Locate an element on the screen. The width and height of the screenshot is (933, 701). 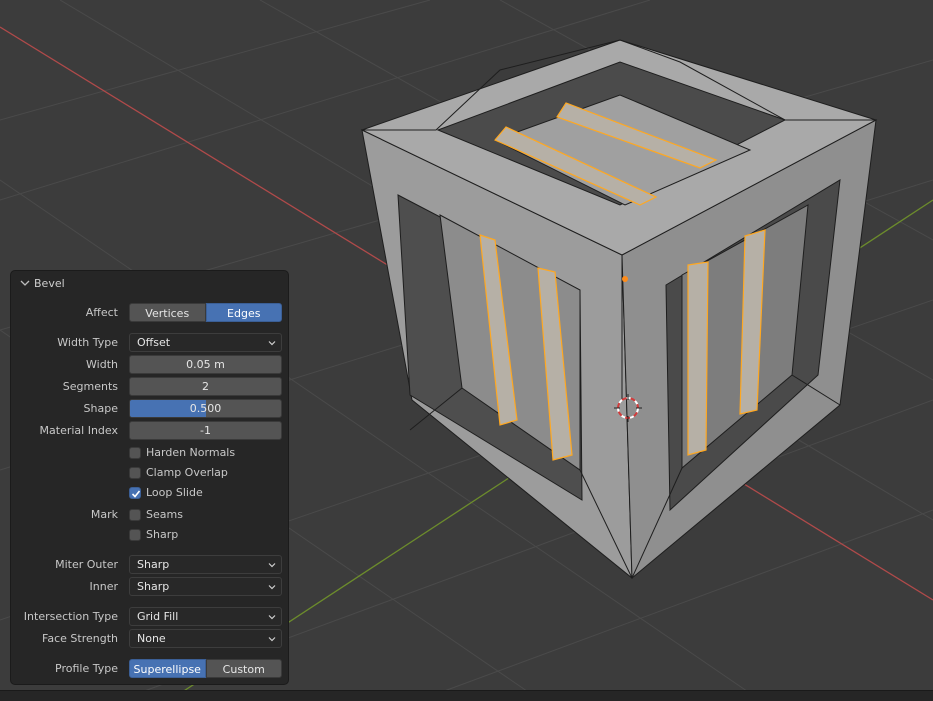
mark-label: Mark is located at coordinates (104, 514).